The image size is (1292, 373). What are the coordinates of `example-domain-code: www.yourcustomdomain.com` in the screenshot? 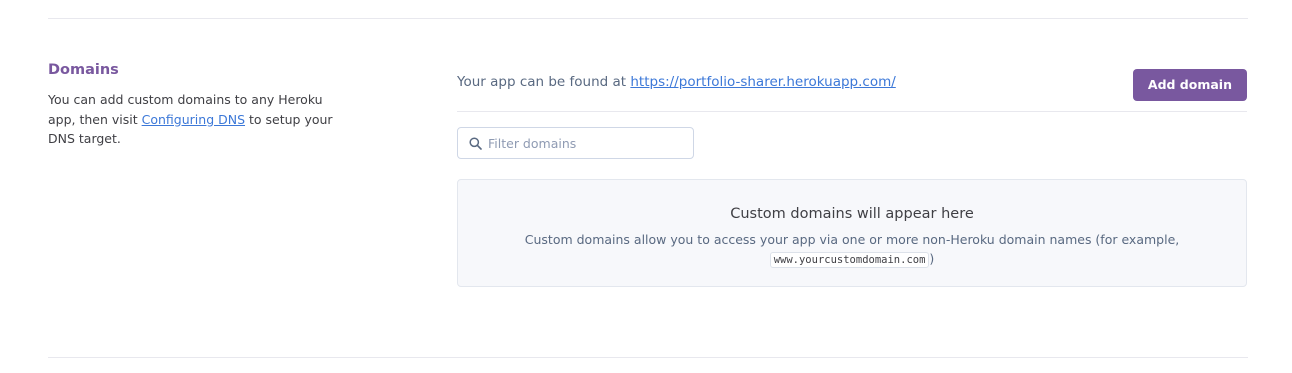 It's located at (849, 260).